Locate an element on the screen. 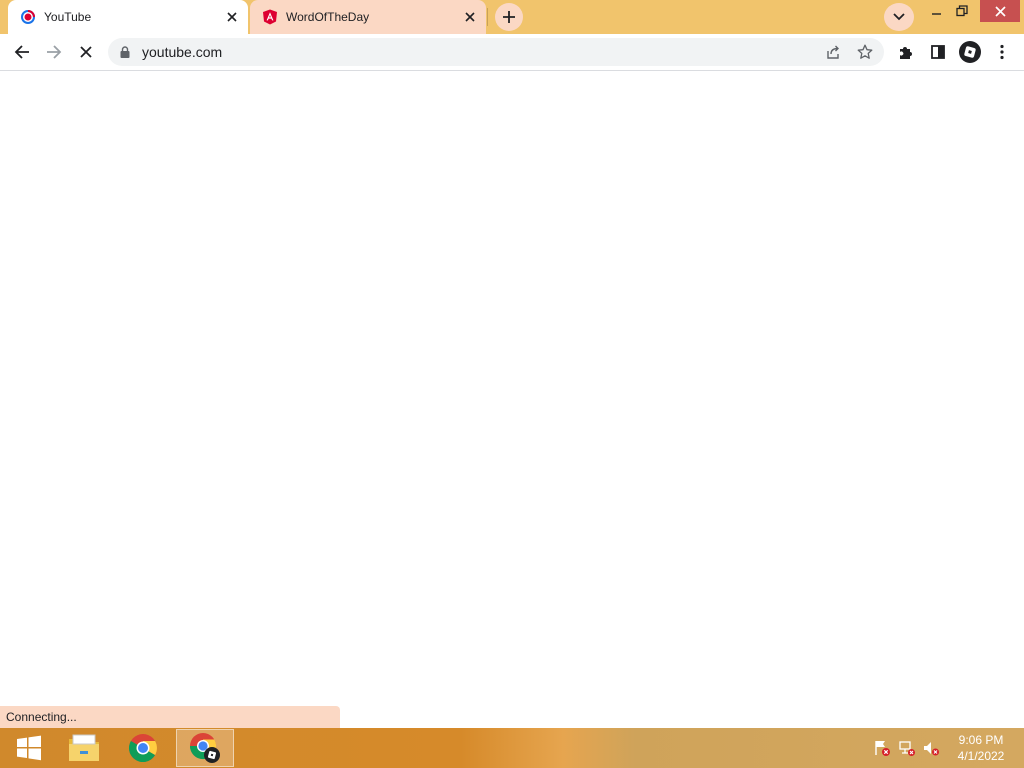 This screenshot has width=1024, height=768. tab-separator is located at coordinates (487, 17).